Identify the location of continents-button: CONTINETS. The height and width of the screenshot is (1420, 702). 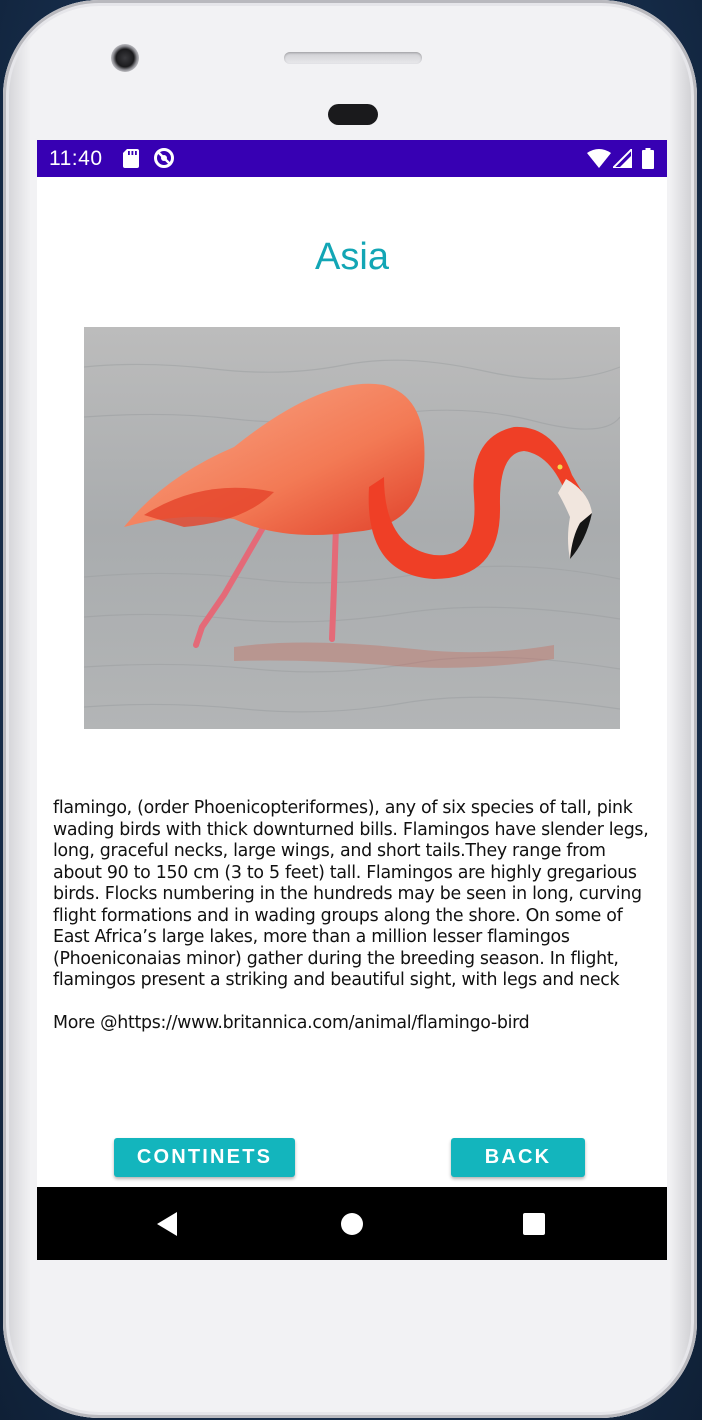
(204, 1157).